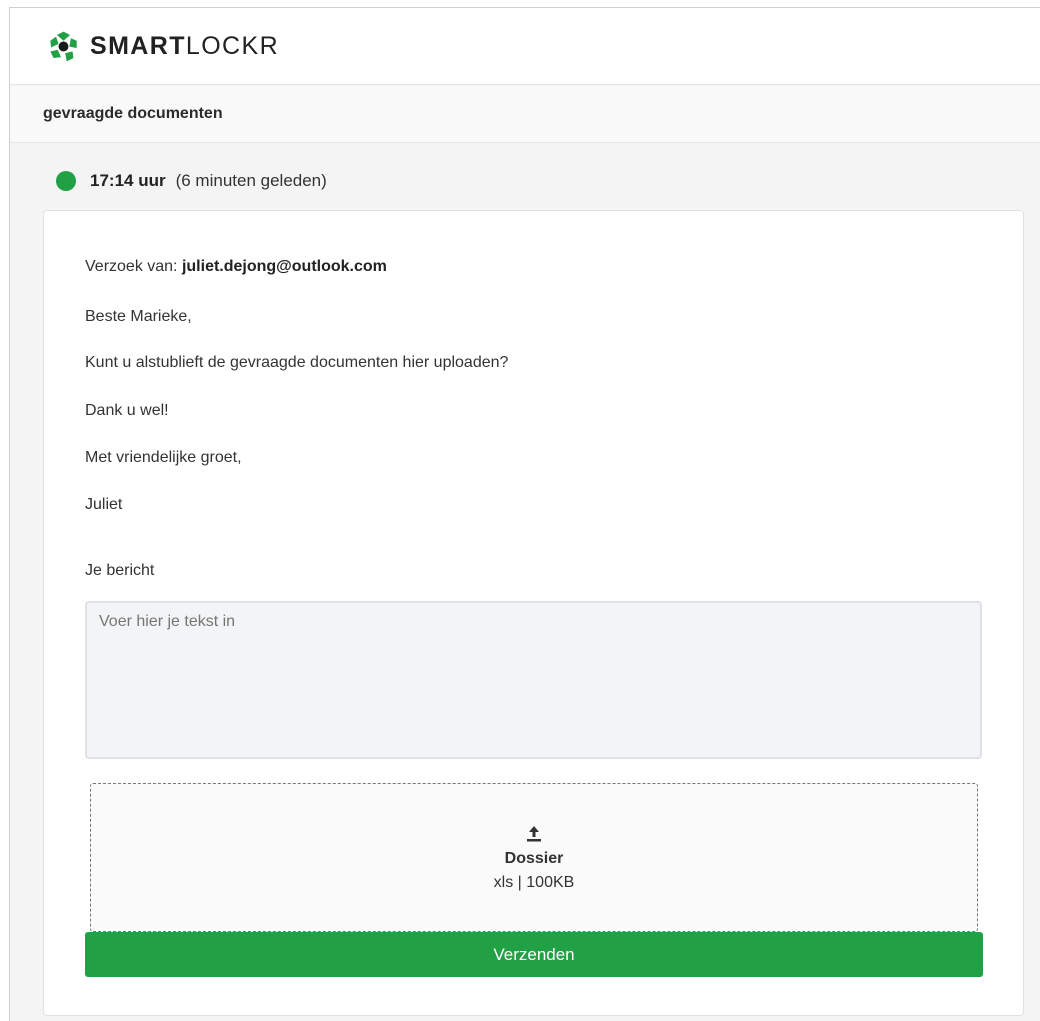 This screenshot has width=1040, height=1021. I want to click on top-bar: SMARTLOCKR, so click(525, 46).